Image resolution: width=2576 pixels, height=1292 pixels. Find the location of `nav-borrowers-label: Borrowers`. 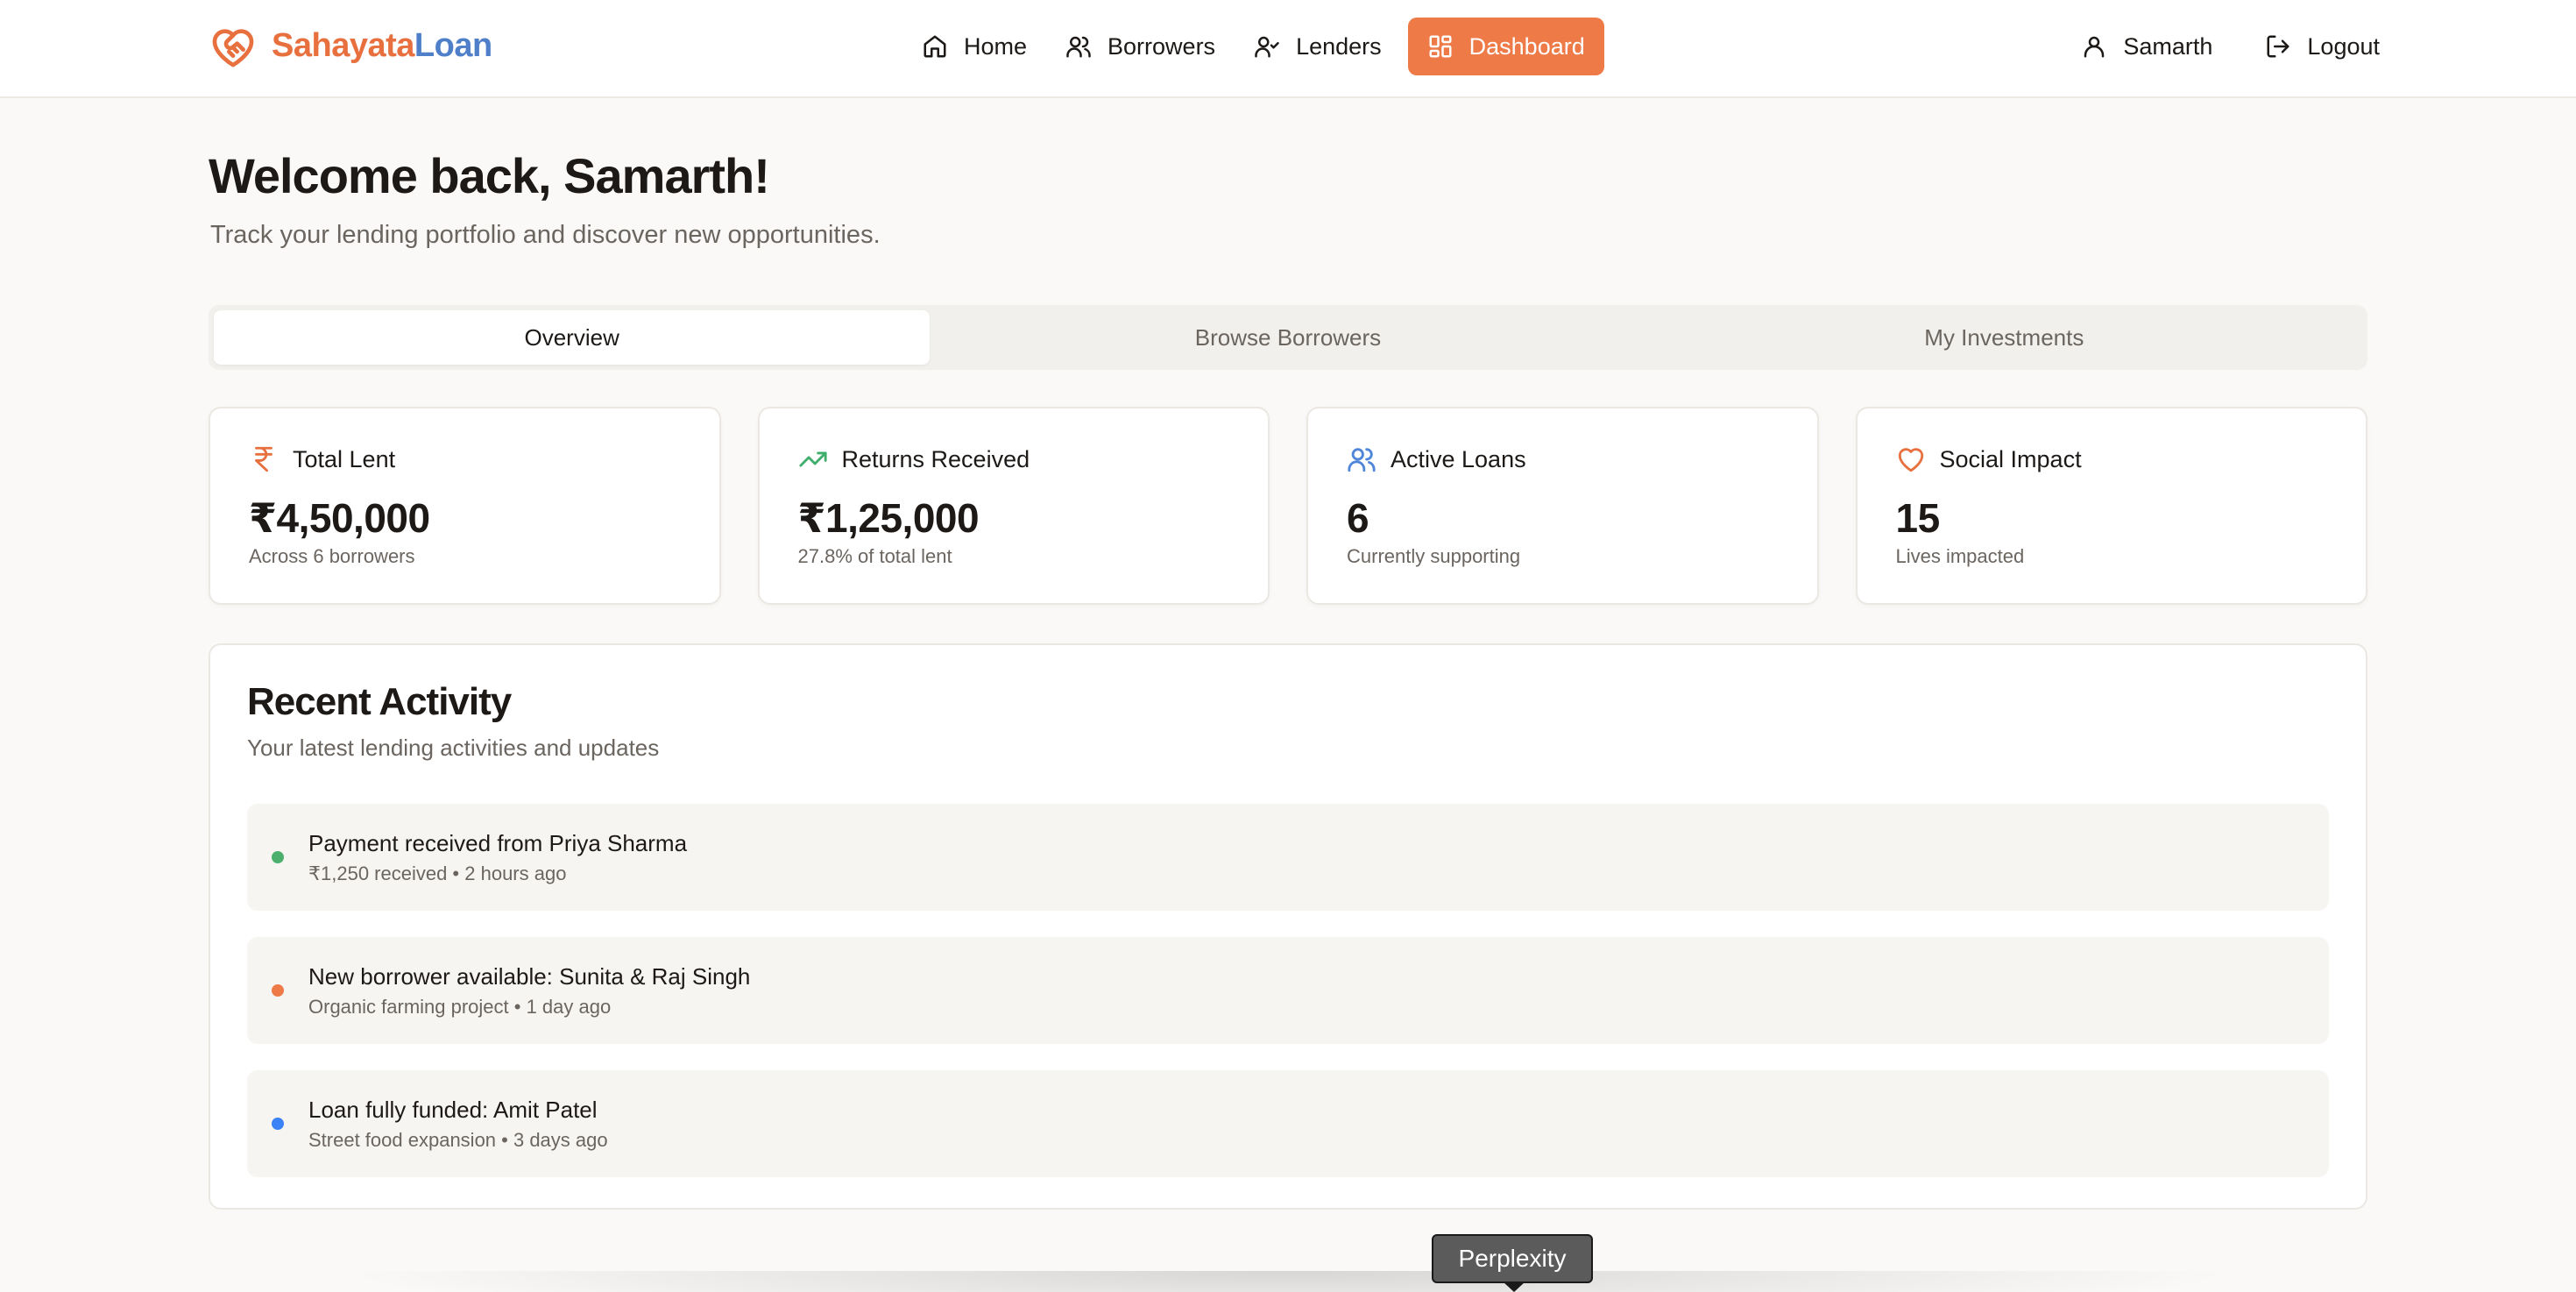

nav-borrowers-label: Borrowers is located at coordinates (1162, 46).